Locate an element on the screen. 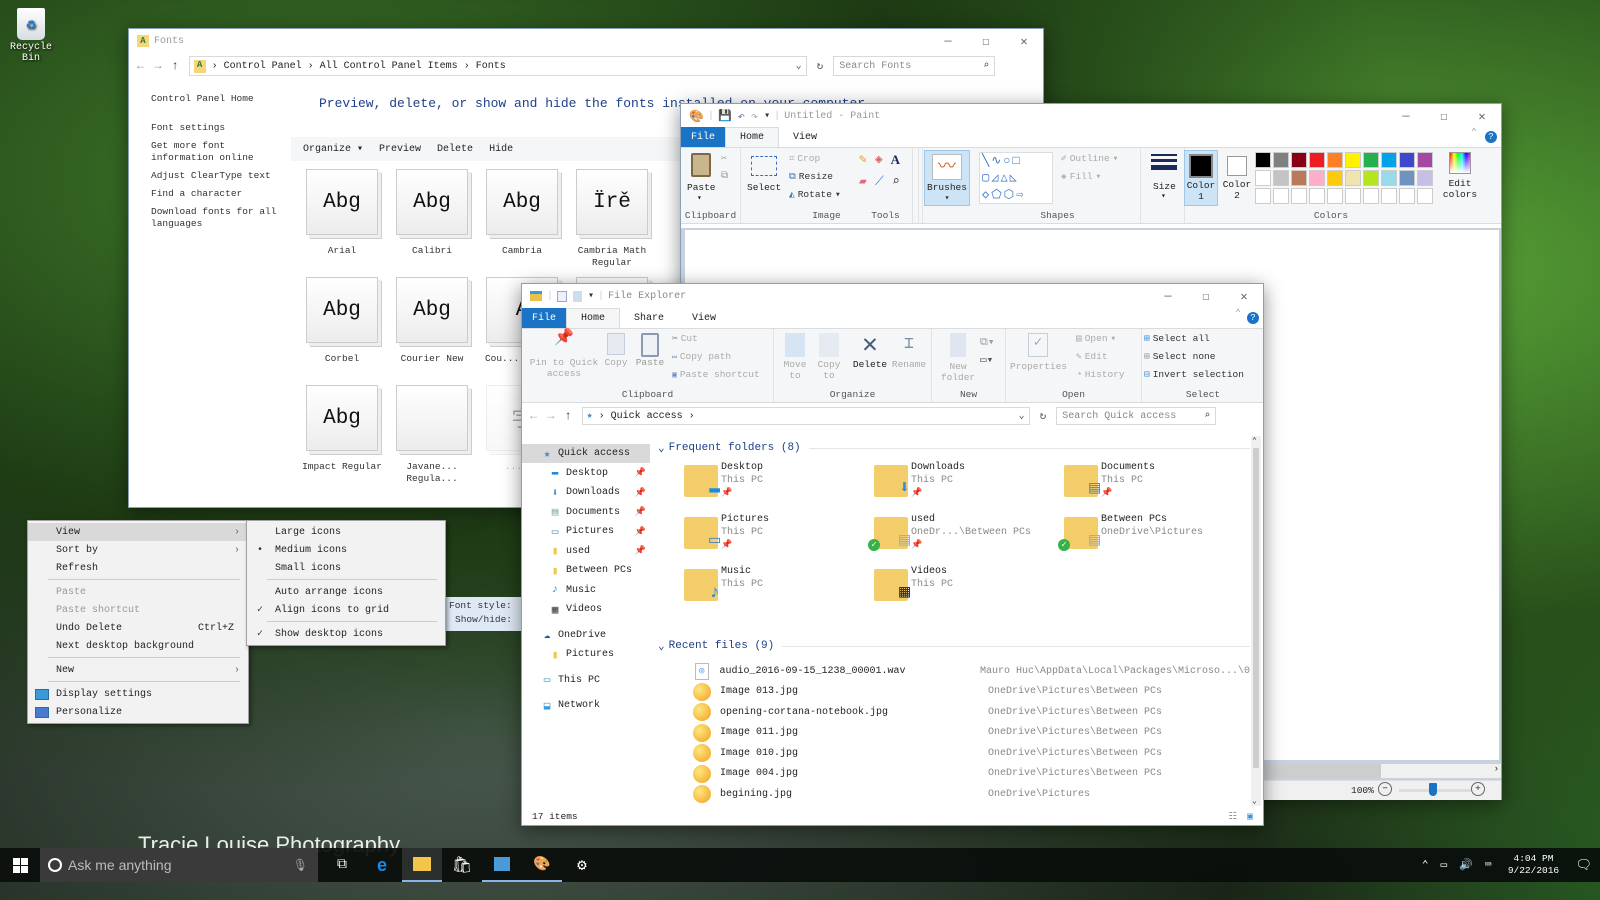  nav-item-videos: ▦ Videos is located at coordinates (586, 609).